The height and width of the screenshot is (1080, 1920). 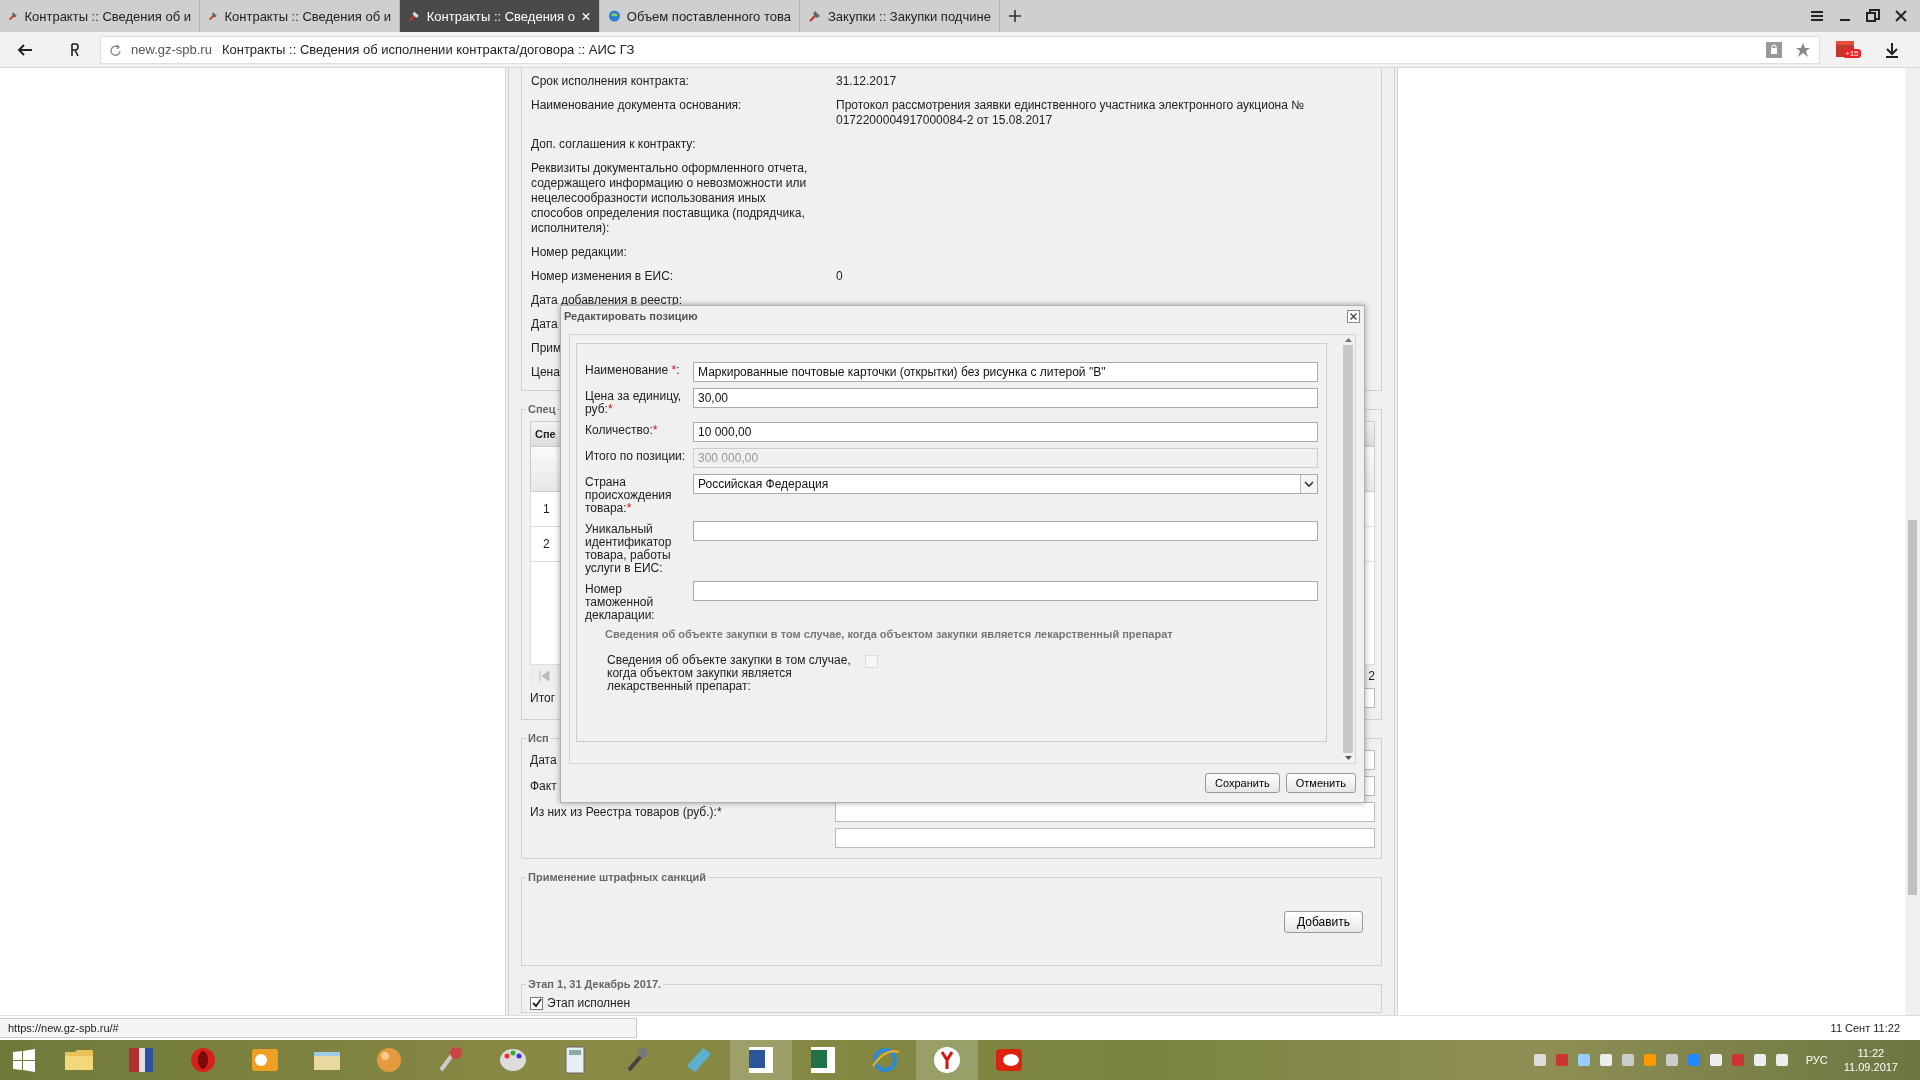 I want to click on field-label: Из них из Реестра товаров (руб.):*, so click(x=626, y=812).